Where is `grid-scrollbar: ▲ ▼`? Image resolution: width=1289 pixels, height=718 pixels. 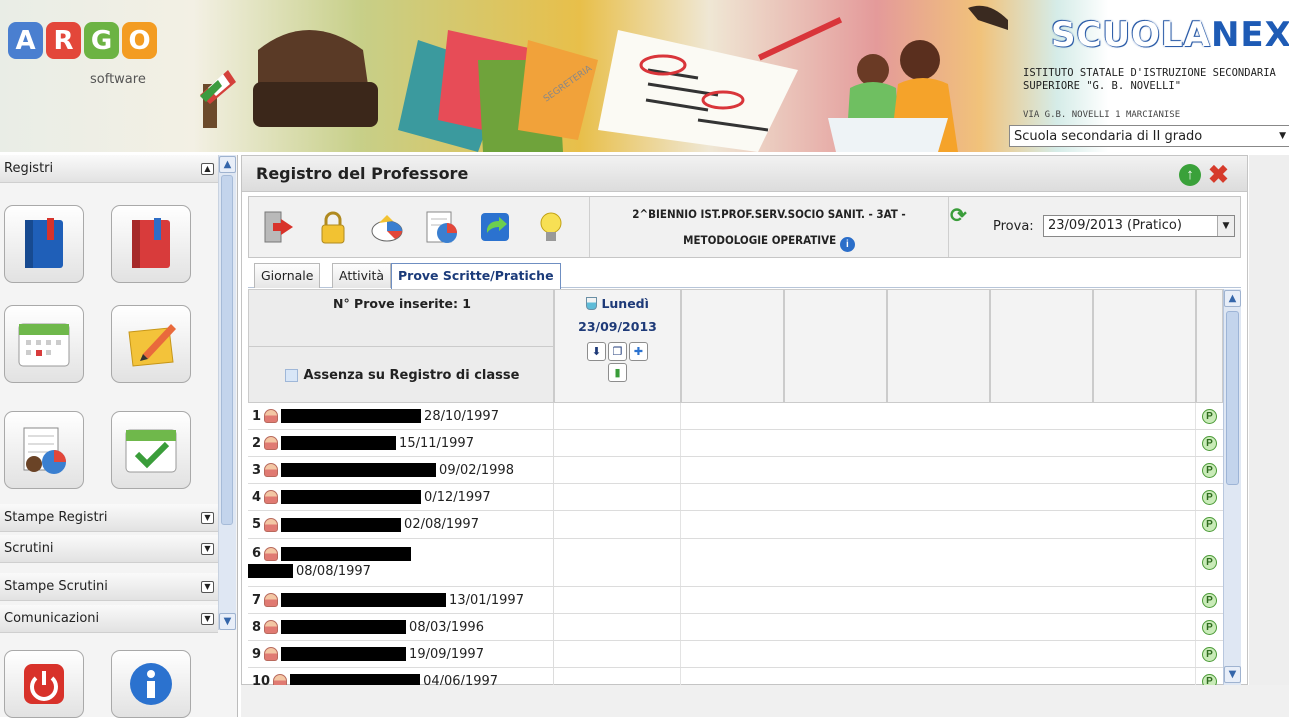 grid-scrollbar: ▲ ▼ is located at coordinates (1232, 487).